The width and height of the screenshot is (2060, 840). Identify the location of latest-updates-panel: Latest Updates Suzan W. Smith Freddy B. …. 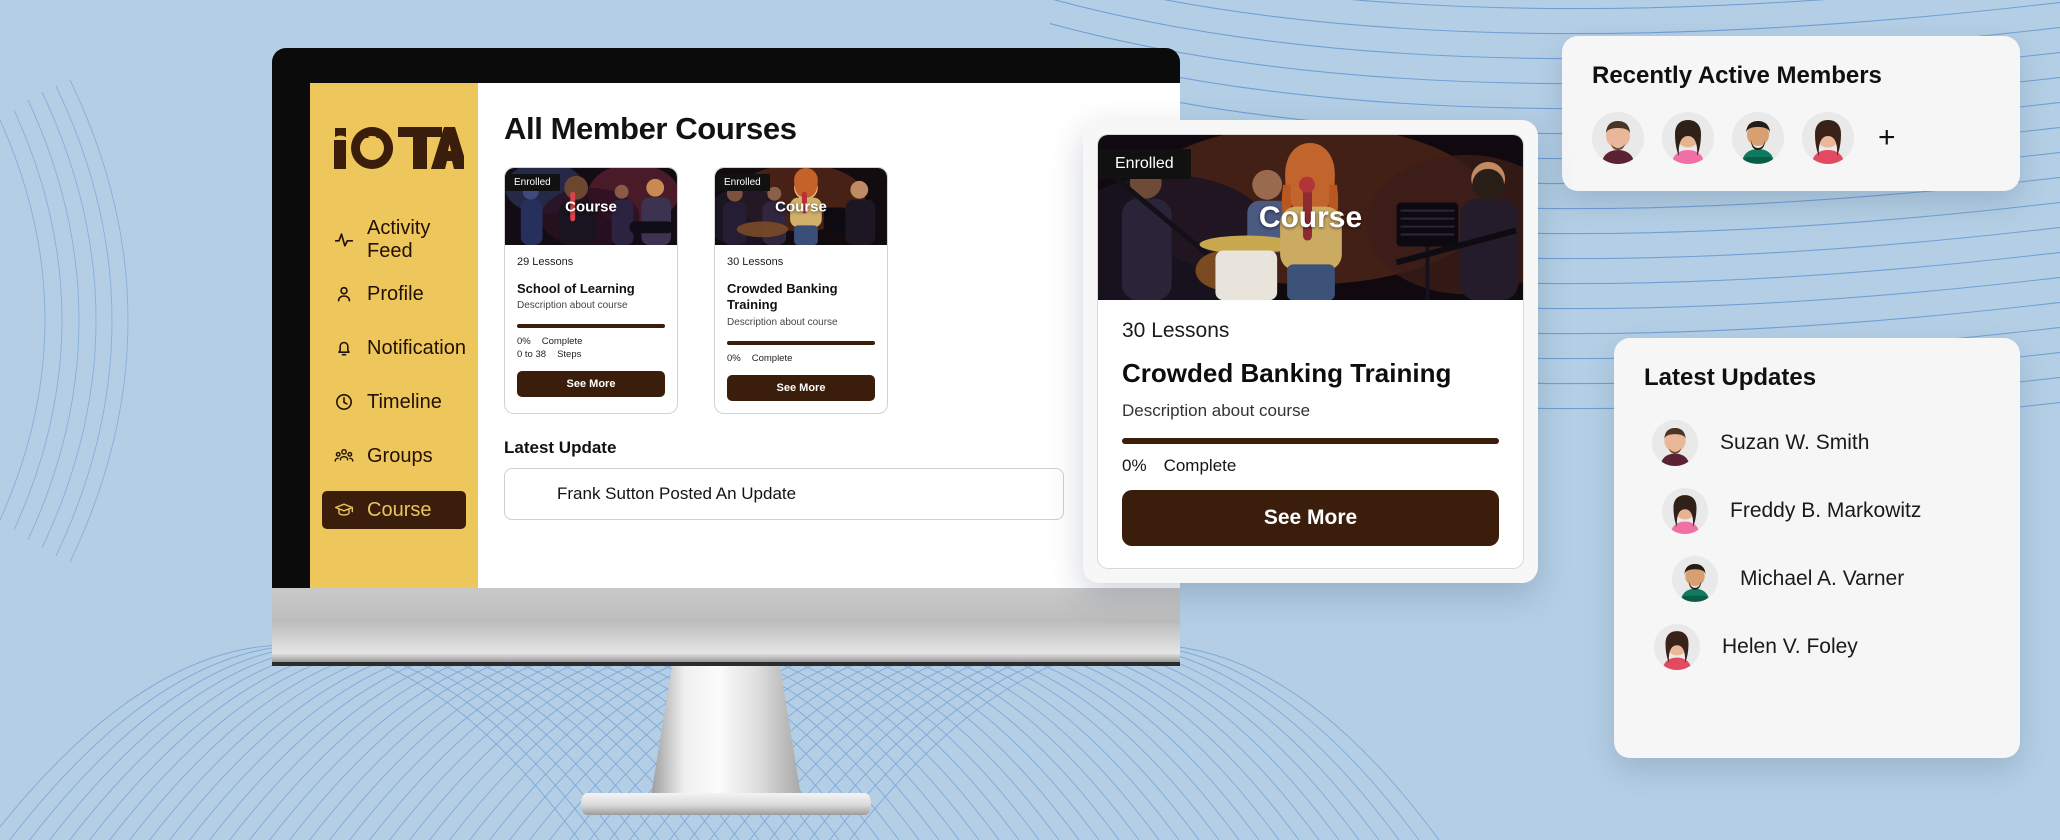
(1817, 548).